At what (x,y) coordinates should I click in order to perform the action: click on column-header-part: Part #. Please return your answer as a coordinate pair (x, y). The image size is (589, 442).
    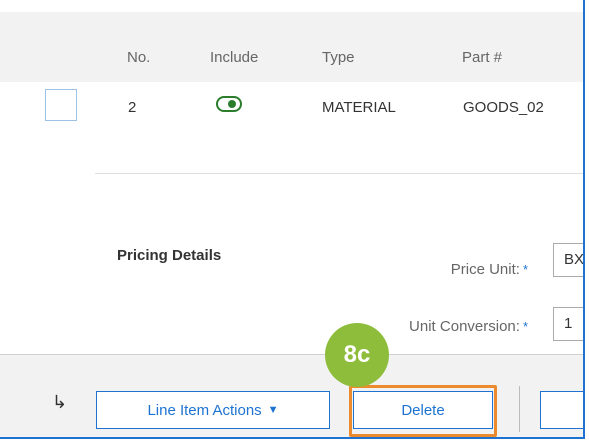
    Looking at the image, I should click on (482, 57).